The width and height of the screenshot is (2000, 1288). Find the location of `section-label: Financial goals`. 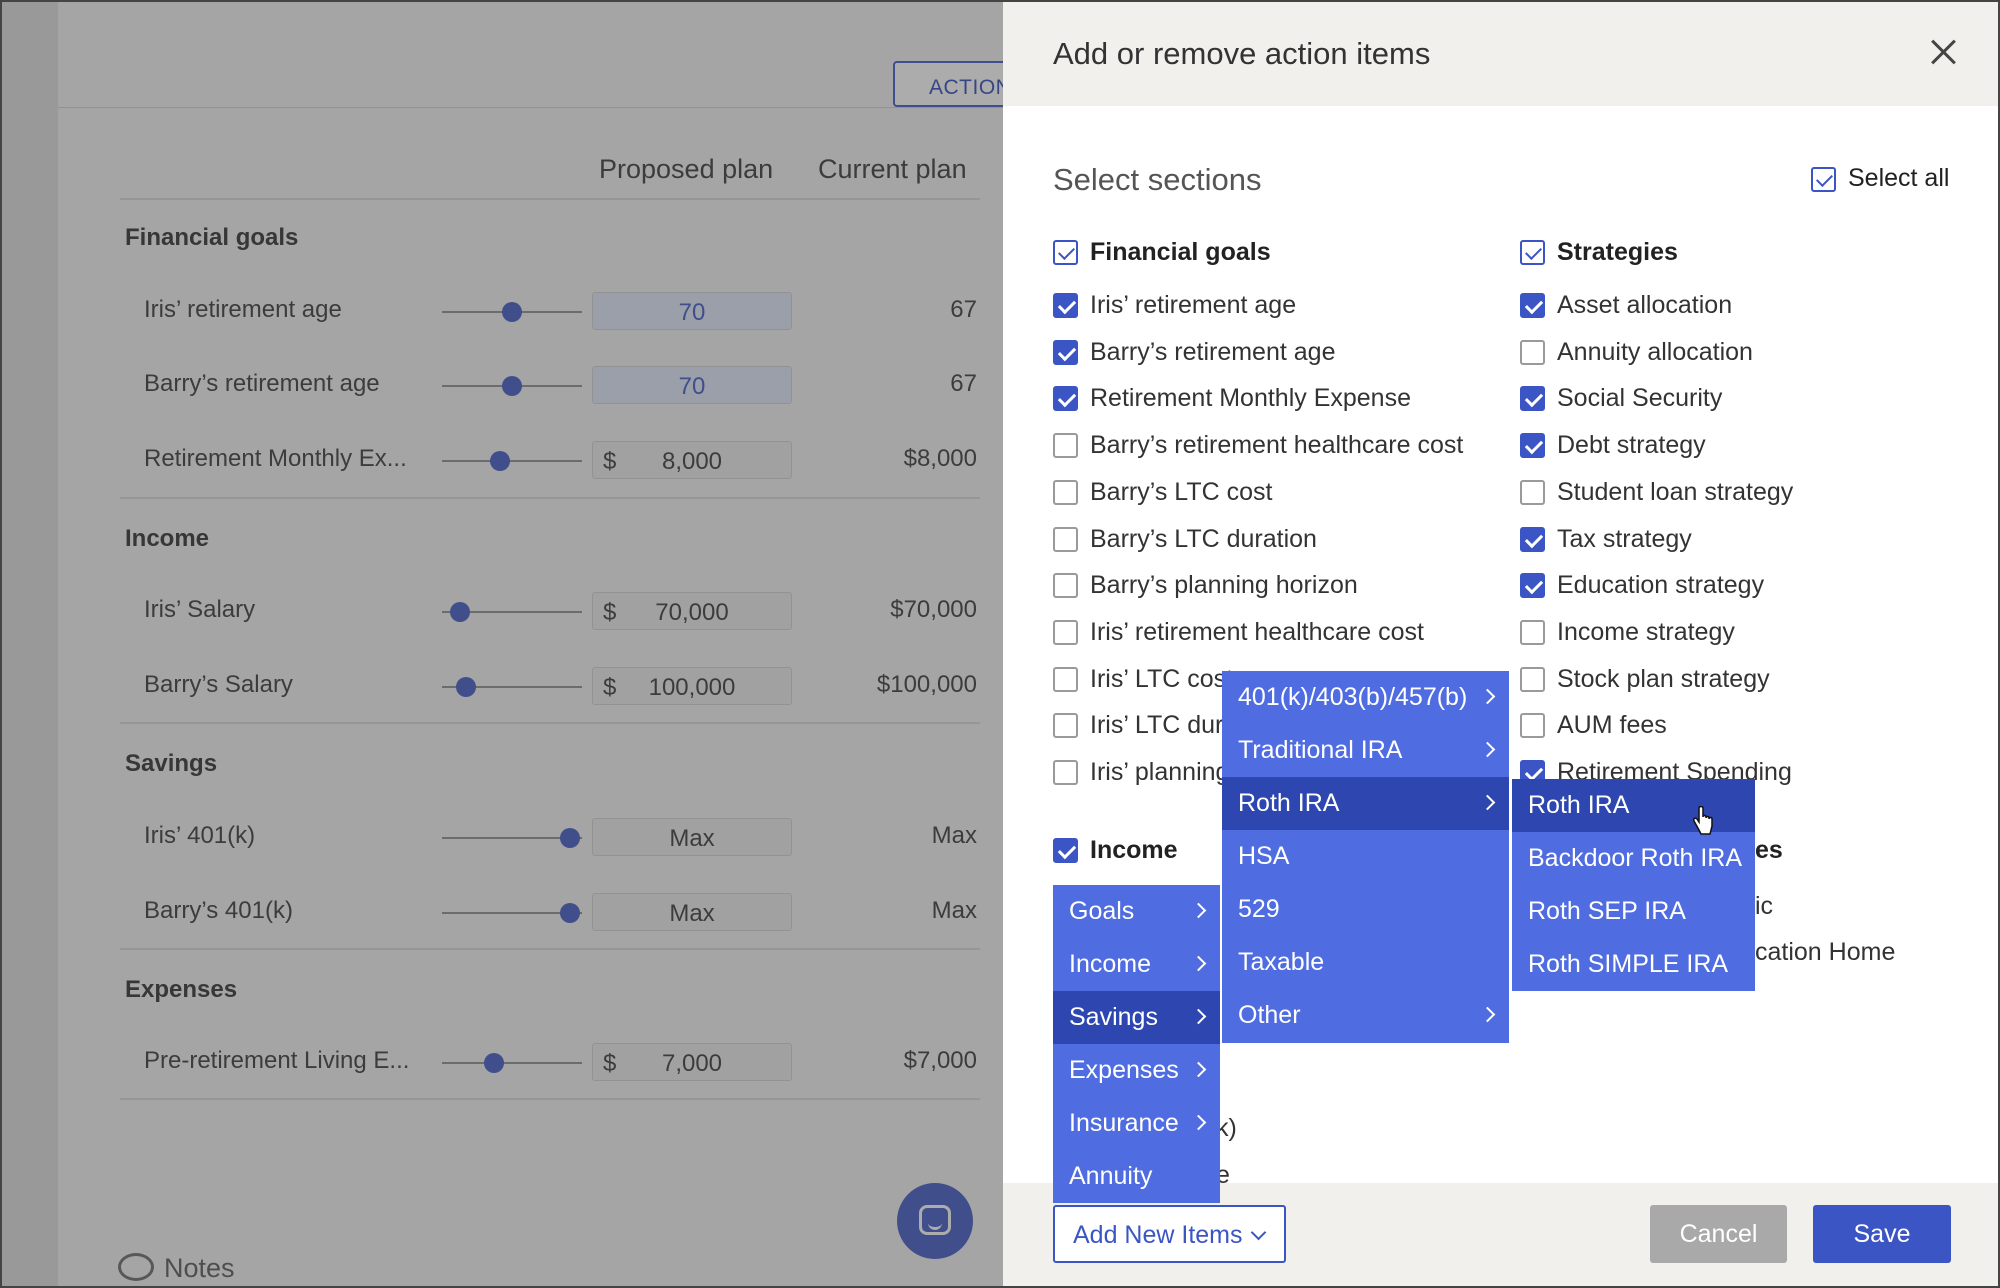

section-label: Financial goals is located at coordinates (1180, 252).